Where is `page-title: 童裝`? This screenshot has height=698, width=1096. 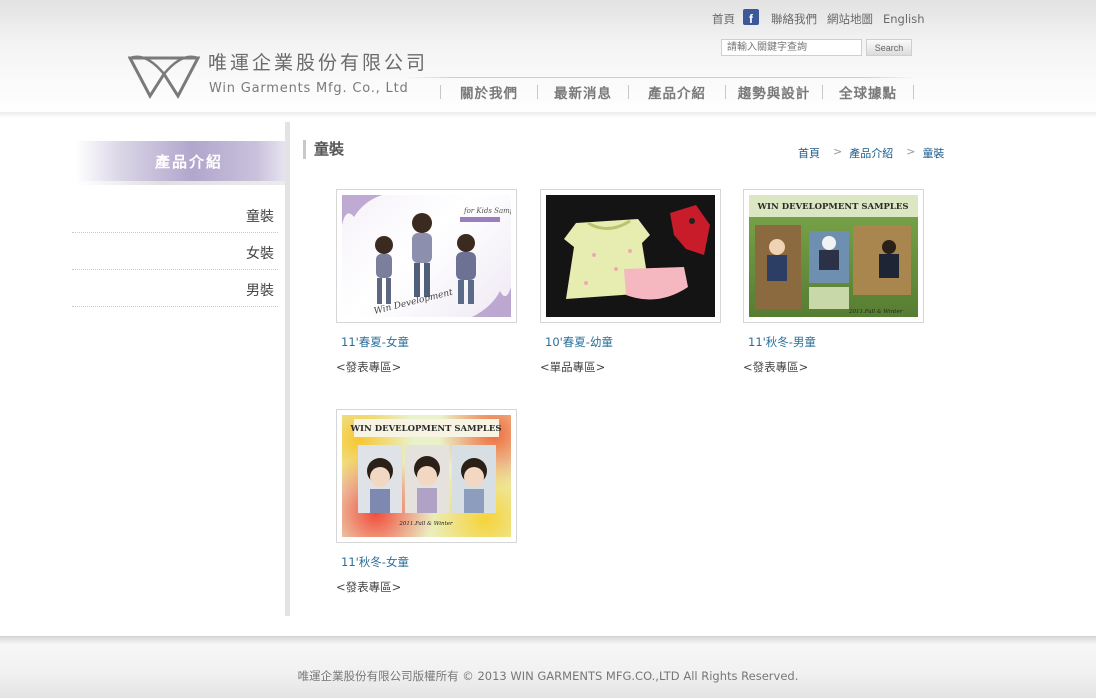
page-title: 童裝 is located at coordinates (323, 149).